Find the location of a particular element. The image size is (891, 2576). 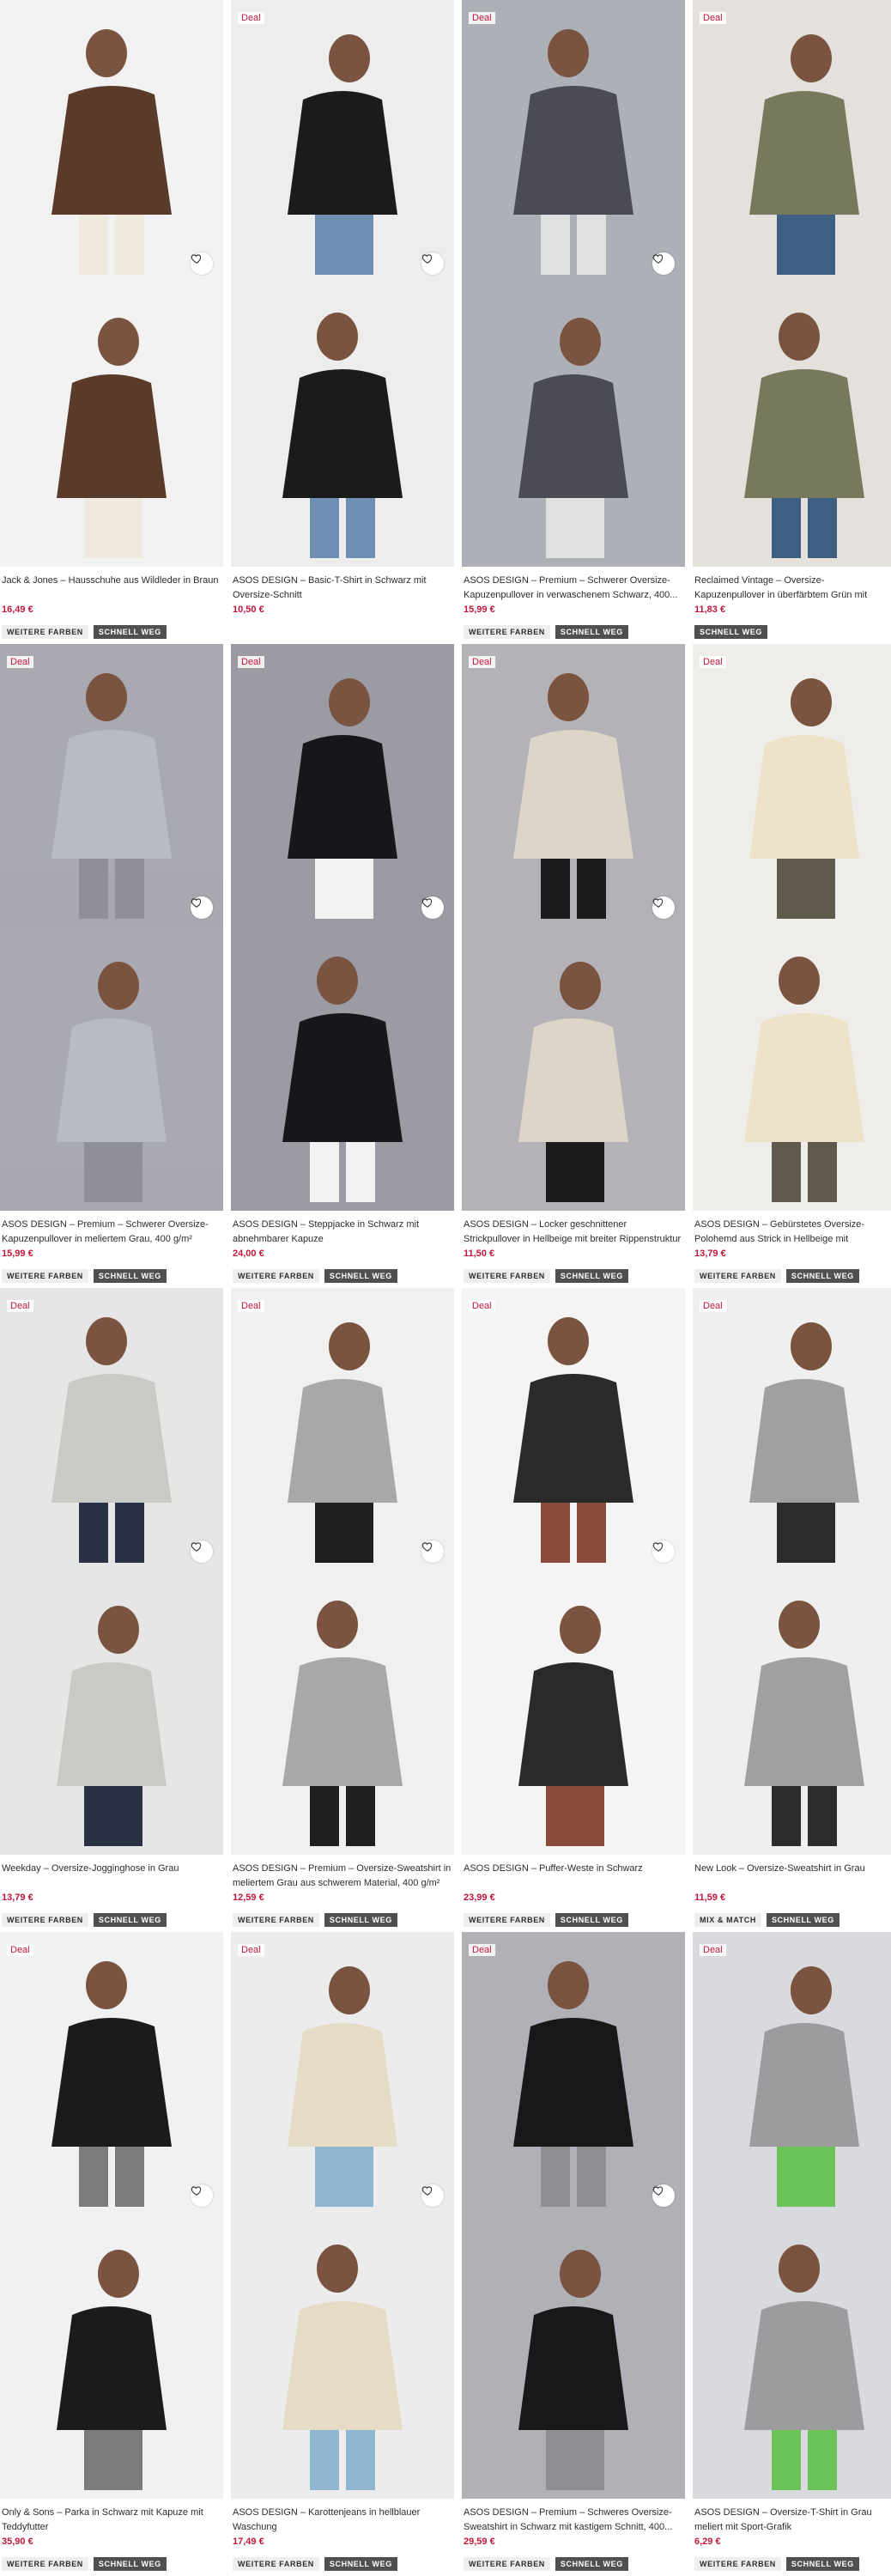

product-image is located at coordinates (111, 142).